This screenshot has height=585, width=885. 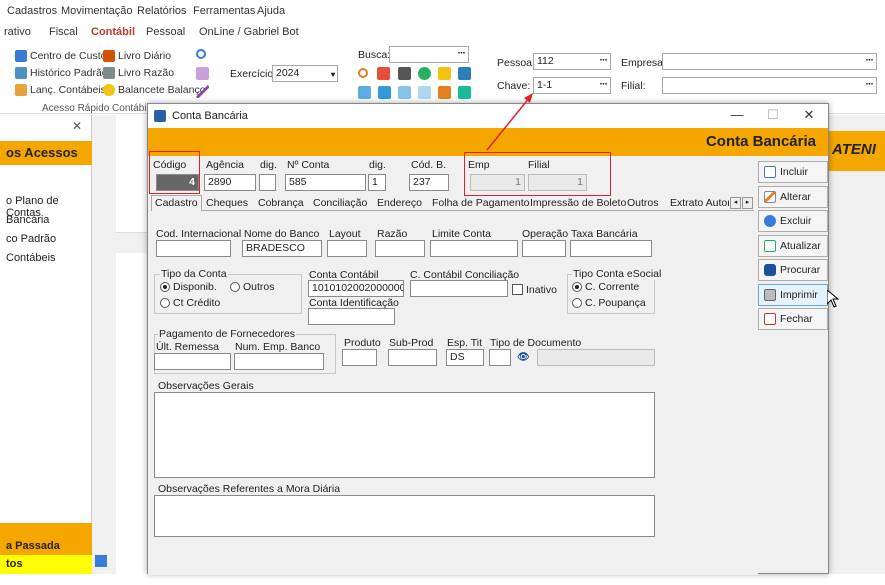 What do you see at coordinates (31, 239) in the screenshot?
I see `nav-historico-padrao: co Padrão` at bounding box center [31, 239].